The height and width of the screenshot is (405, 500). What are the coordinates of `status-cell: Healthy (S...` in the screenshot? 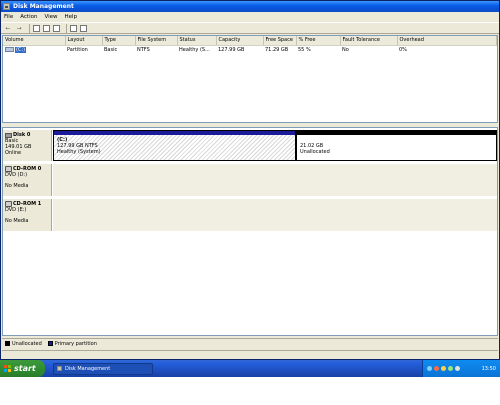 It's located at (194, 50).